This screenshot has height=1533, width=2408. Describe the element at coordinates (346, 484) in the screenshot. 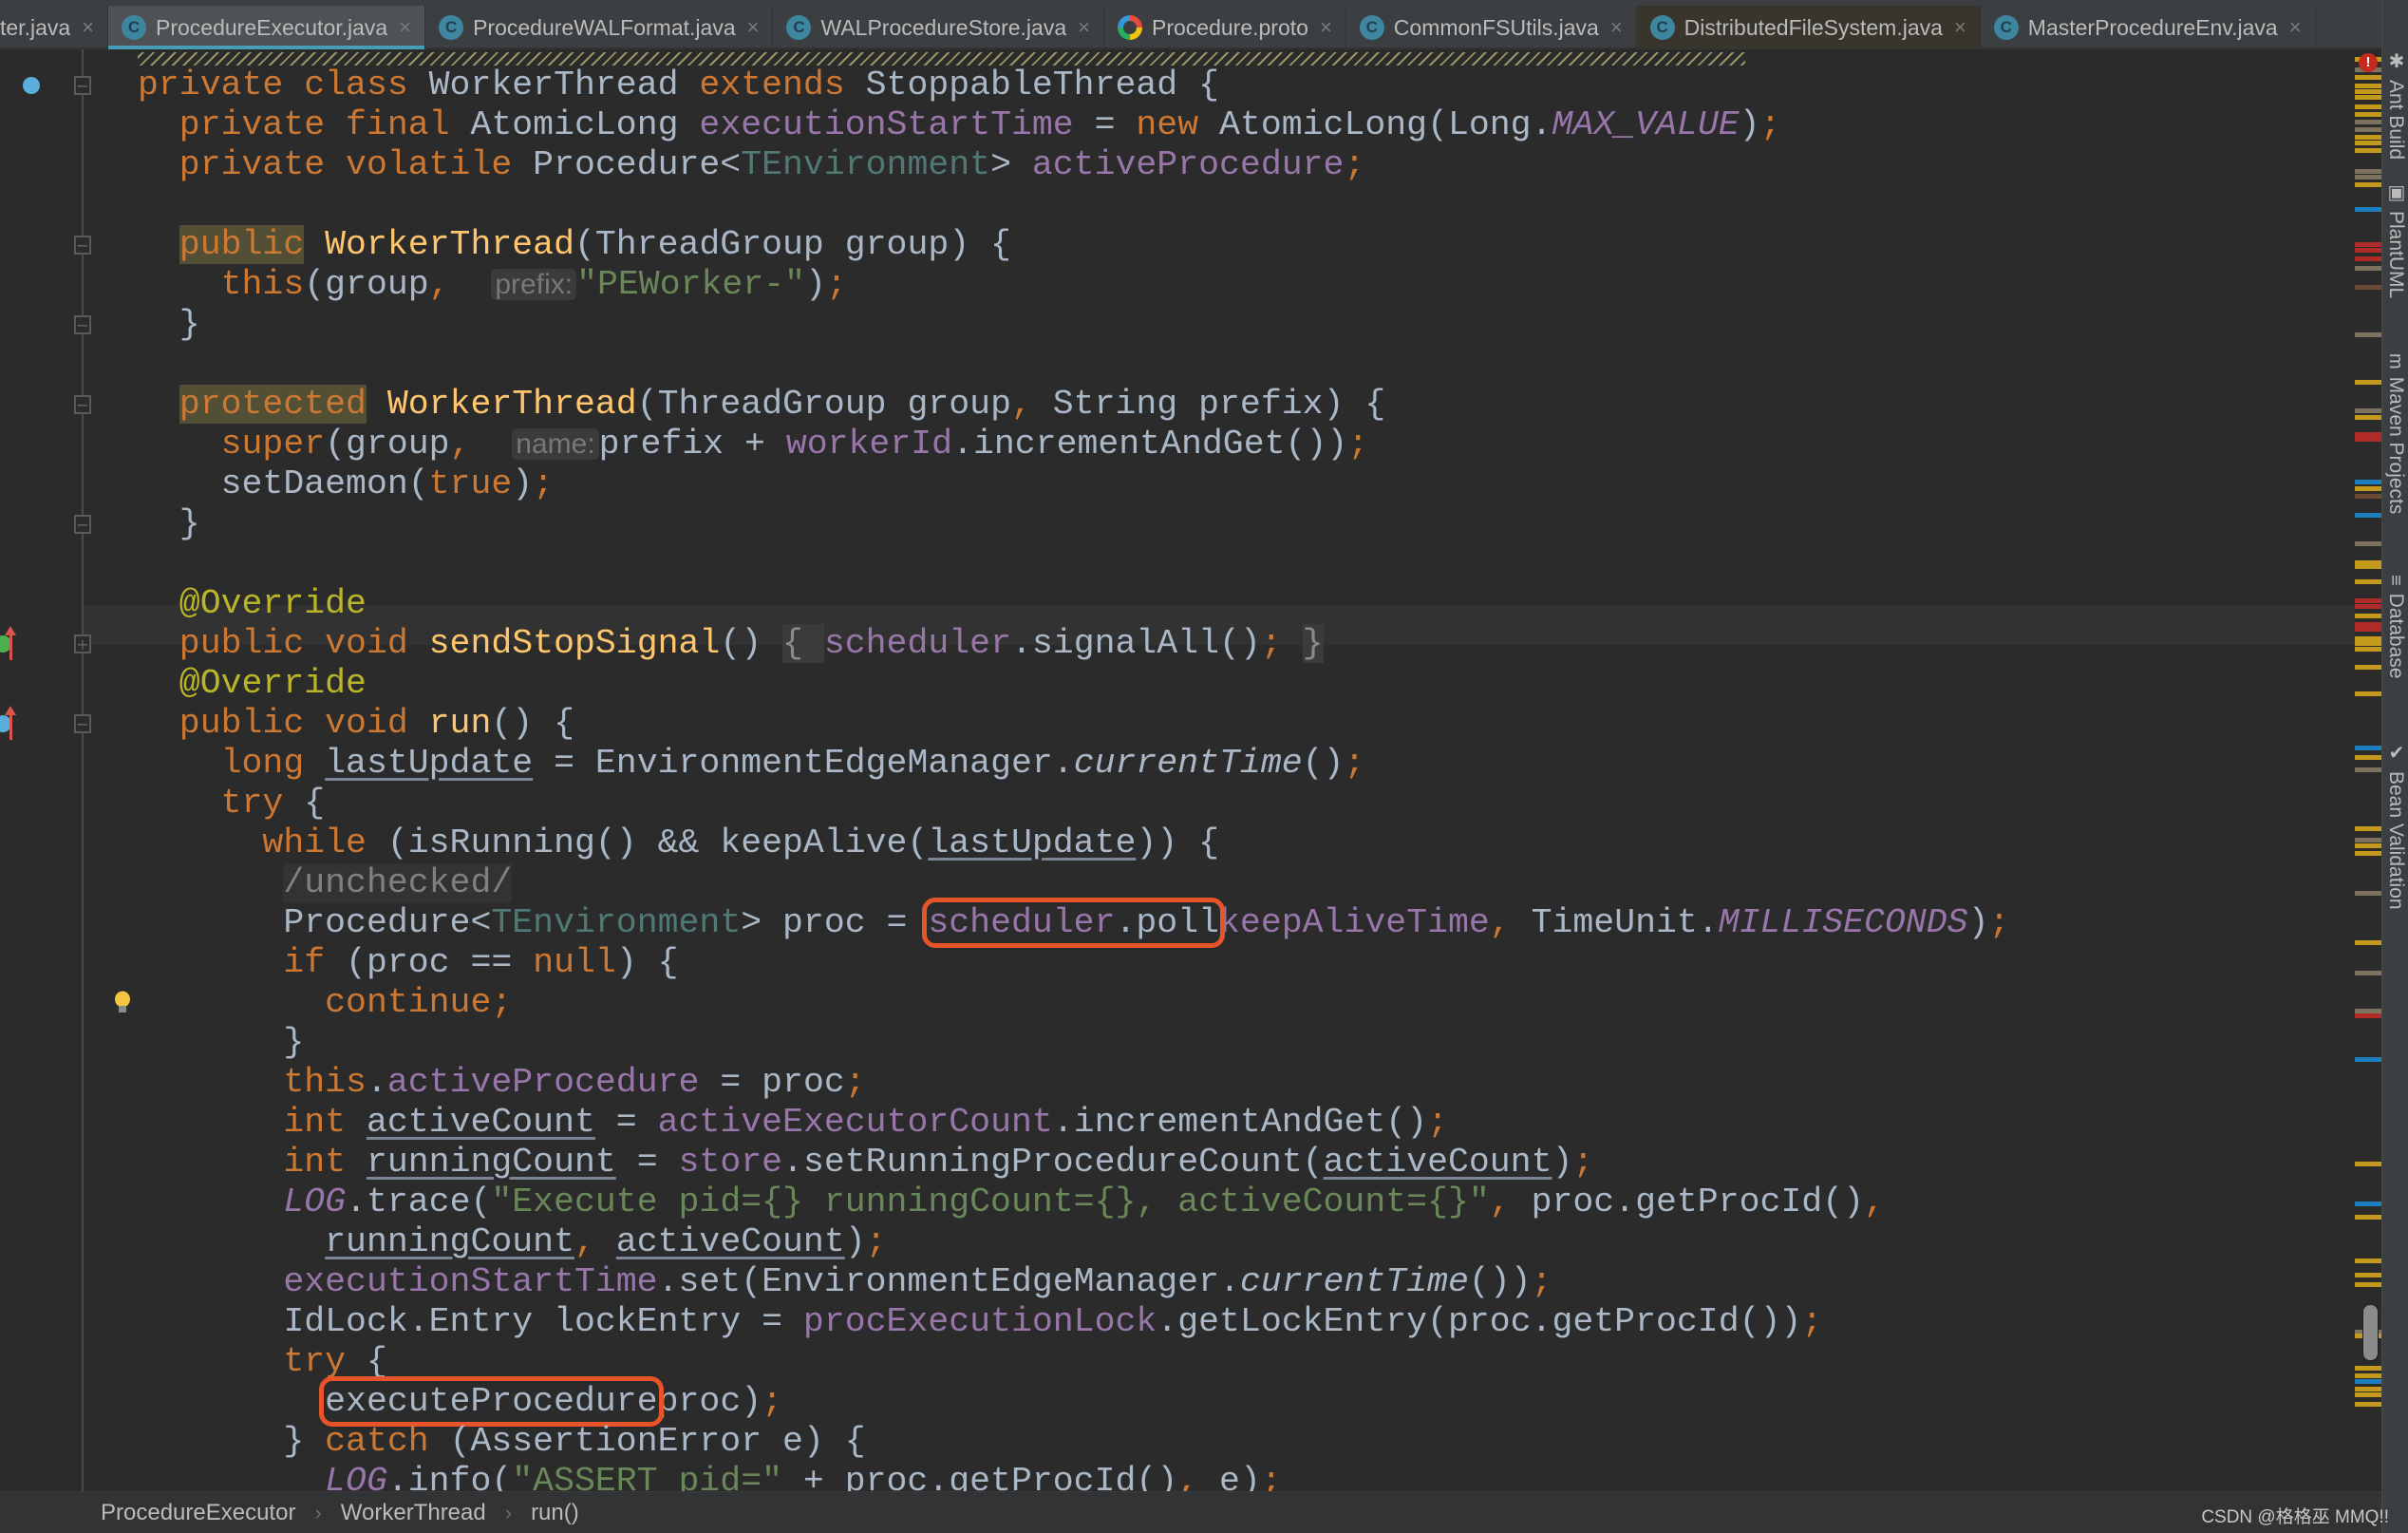

I see `code-line: setDaemon(true);` at that location.